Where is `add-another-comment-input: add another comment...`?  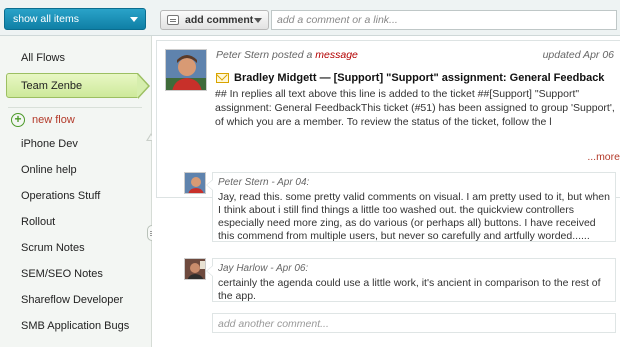
add-another-comment-input: add another comment... is located at coordinates (414, 323).